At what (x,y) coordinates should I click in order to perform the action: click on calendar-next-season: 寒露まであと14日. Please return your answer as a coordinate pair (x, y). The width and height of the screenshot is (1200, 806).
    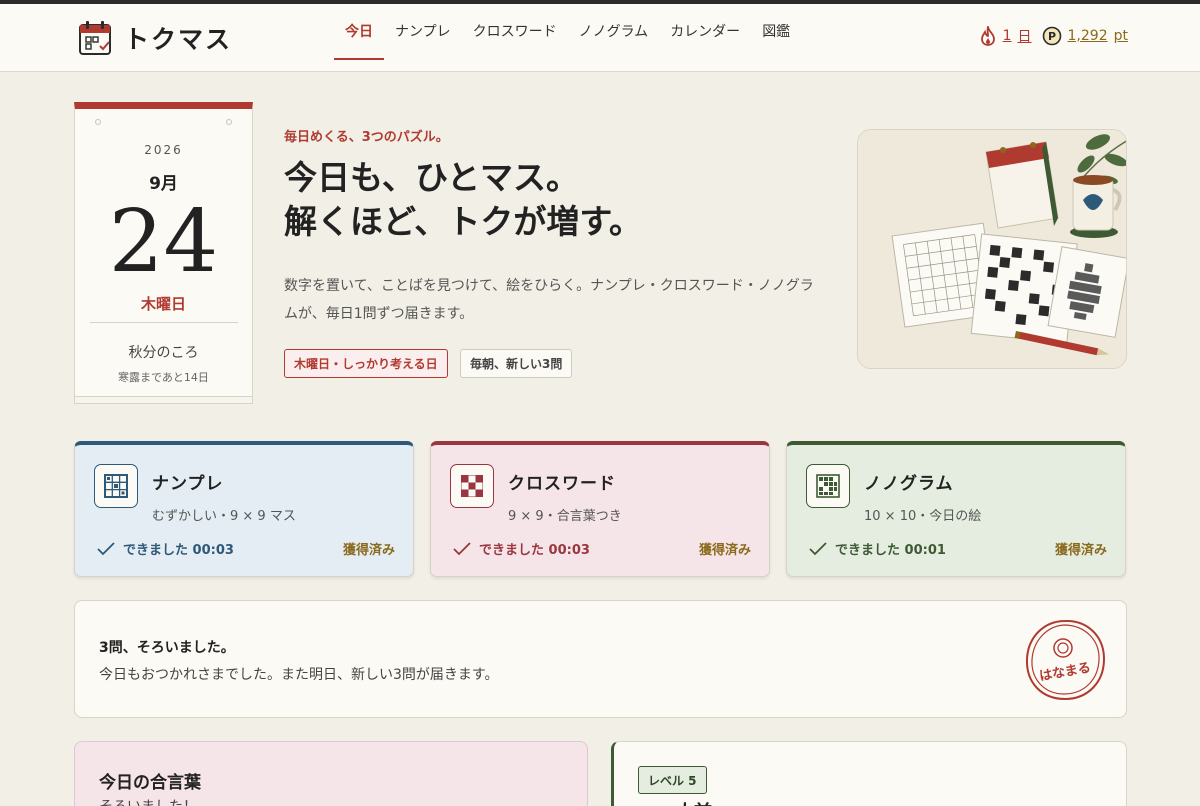
    Looking at the image, I should click on (163, 377).